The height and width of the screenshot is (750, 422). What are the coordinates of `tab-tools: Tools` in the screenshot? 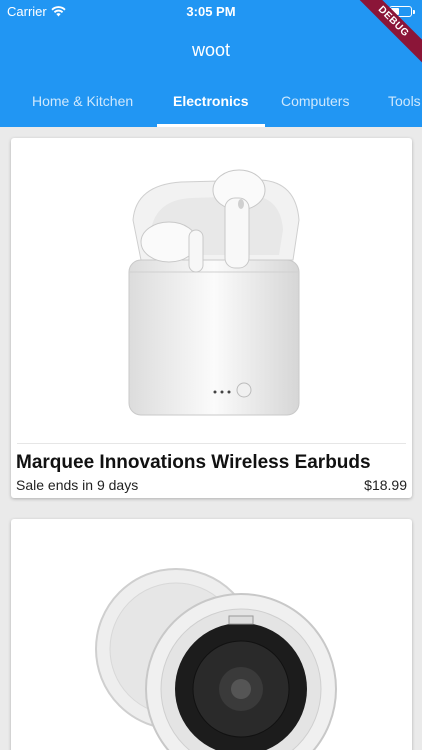 It's located at (404, 101).